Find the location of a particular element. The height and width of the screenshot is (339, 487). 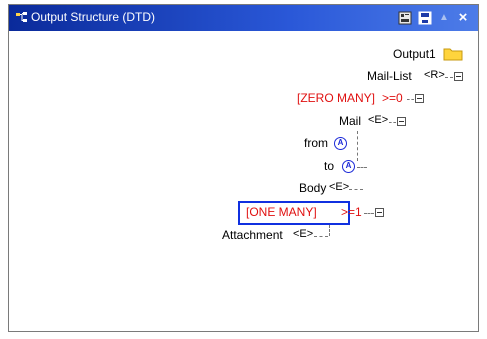

attachment-tag: <E> is located at coordinates (303, 234).